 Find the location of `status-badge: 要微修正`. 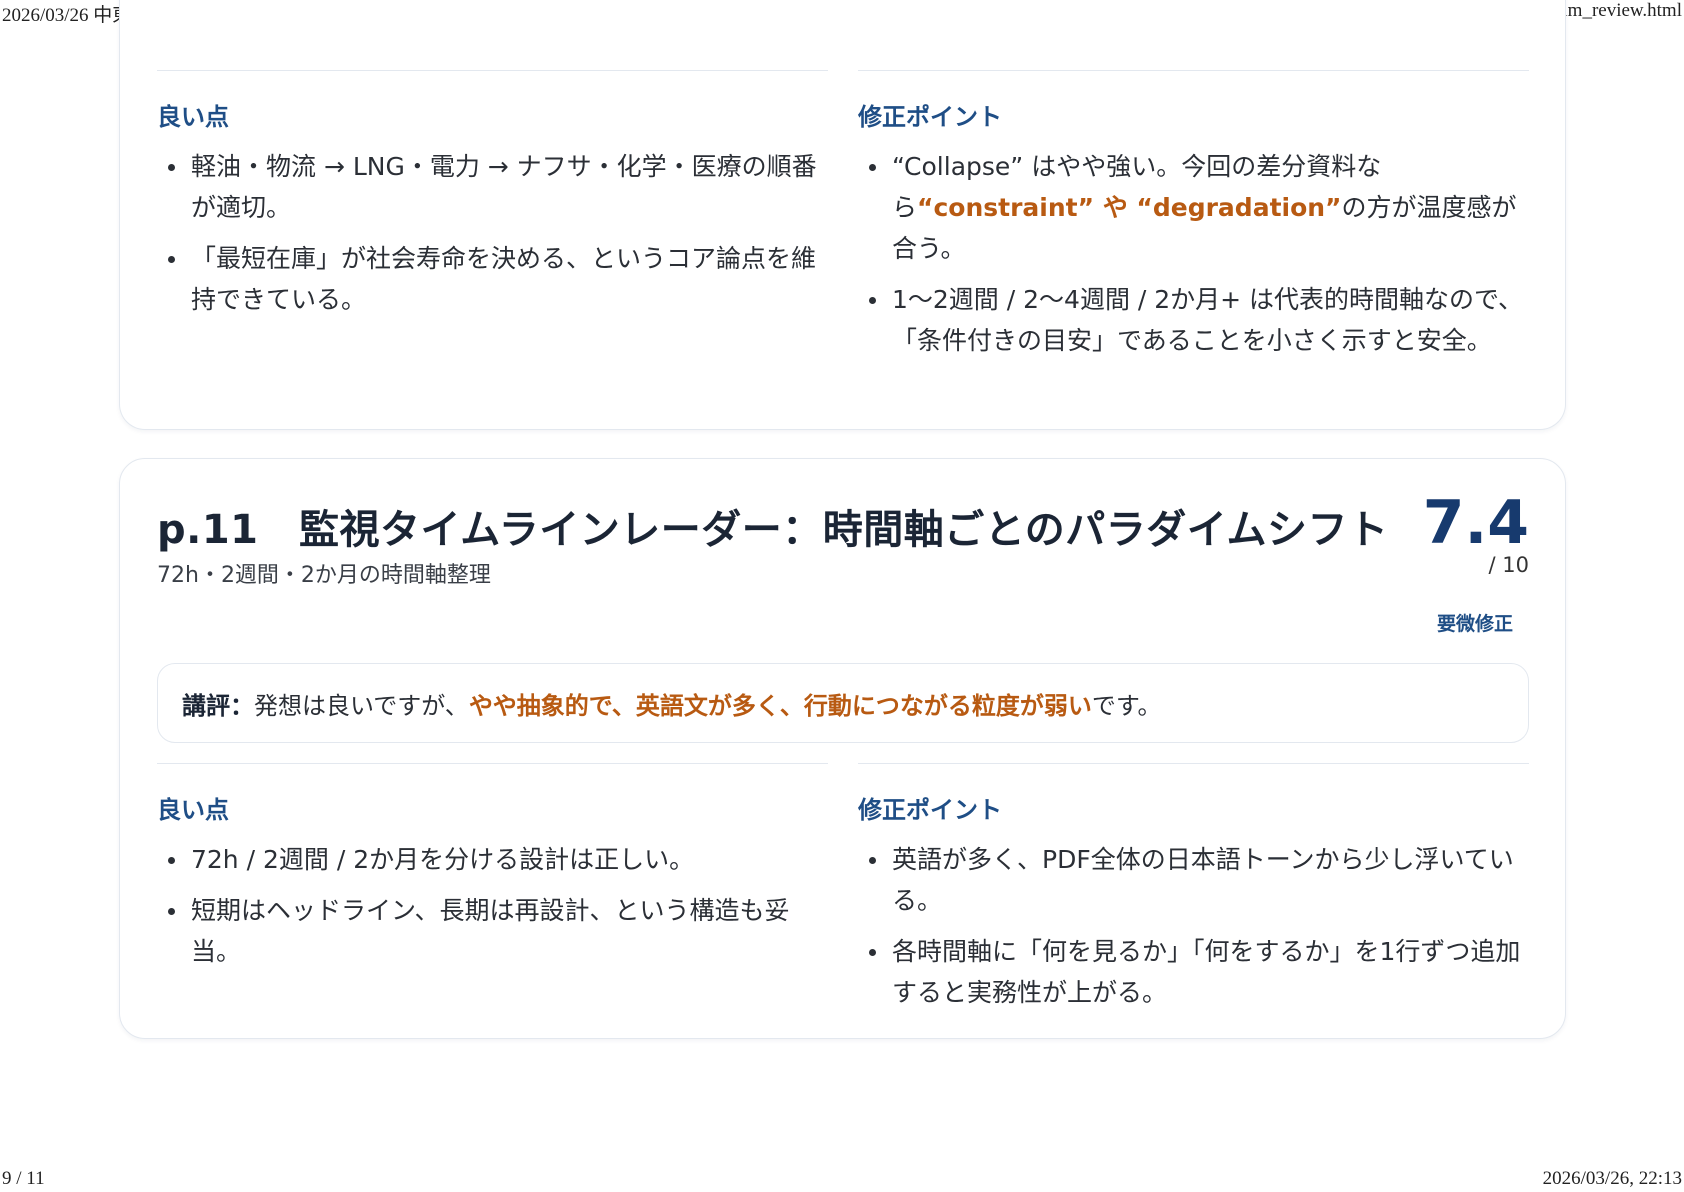

status-badge: 要微修正 is located at coordinates (1474, 624).